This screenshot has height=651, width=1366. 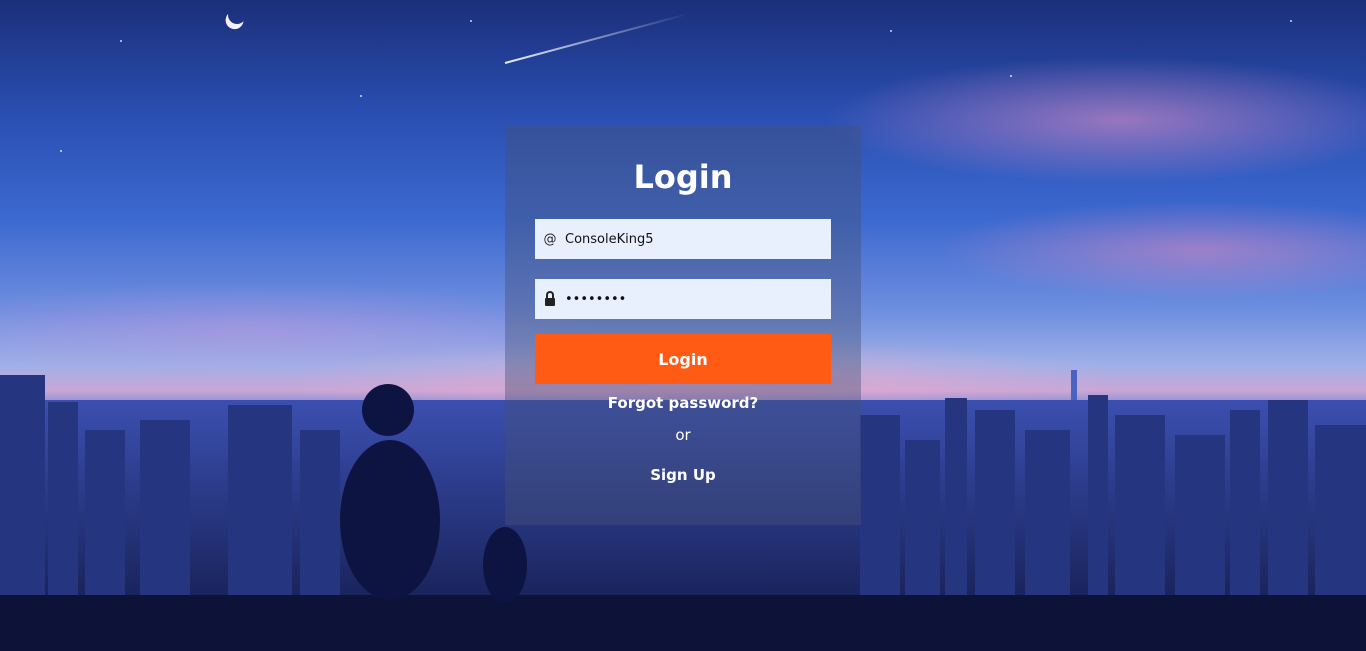 I want to click on login-button: Login, so click(x=683, y=359).